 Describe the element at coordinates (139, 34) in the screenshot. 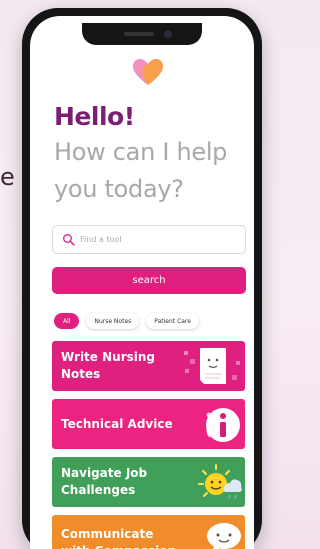

I see `speaker-grille` at that location.